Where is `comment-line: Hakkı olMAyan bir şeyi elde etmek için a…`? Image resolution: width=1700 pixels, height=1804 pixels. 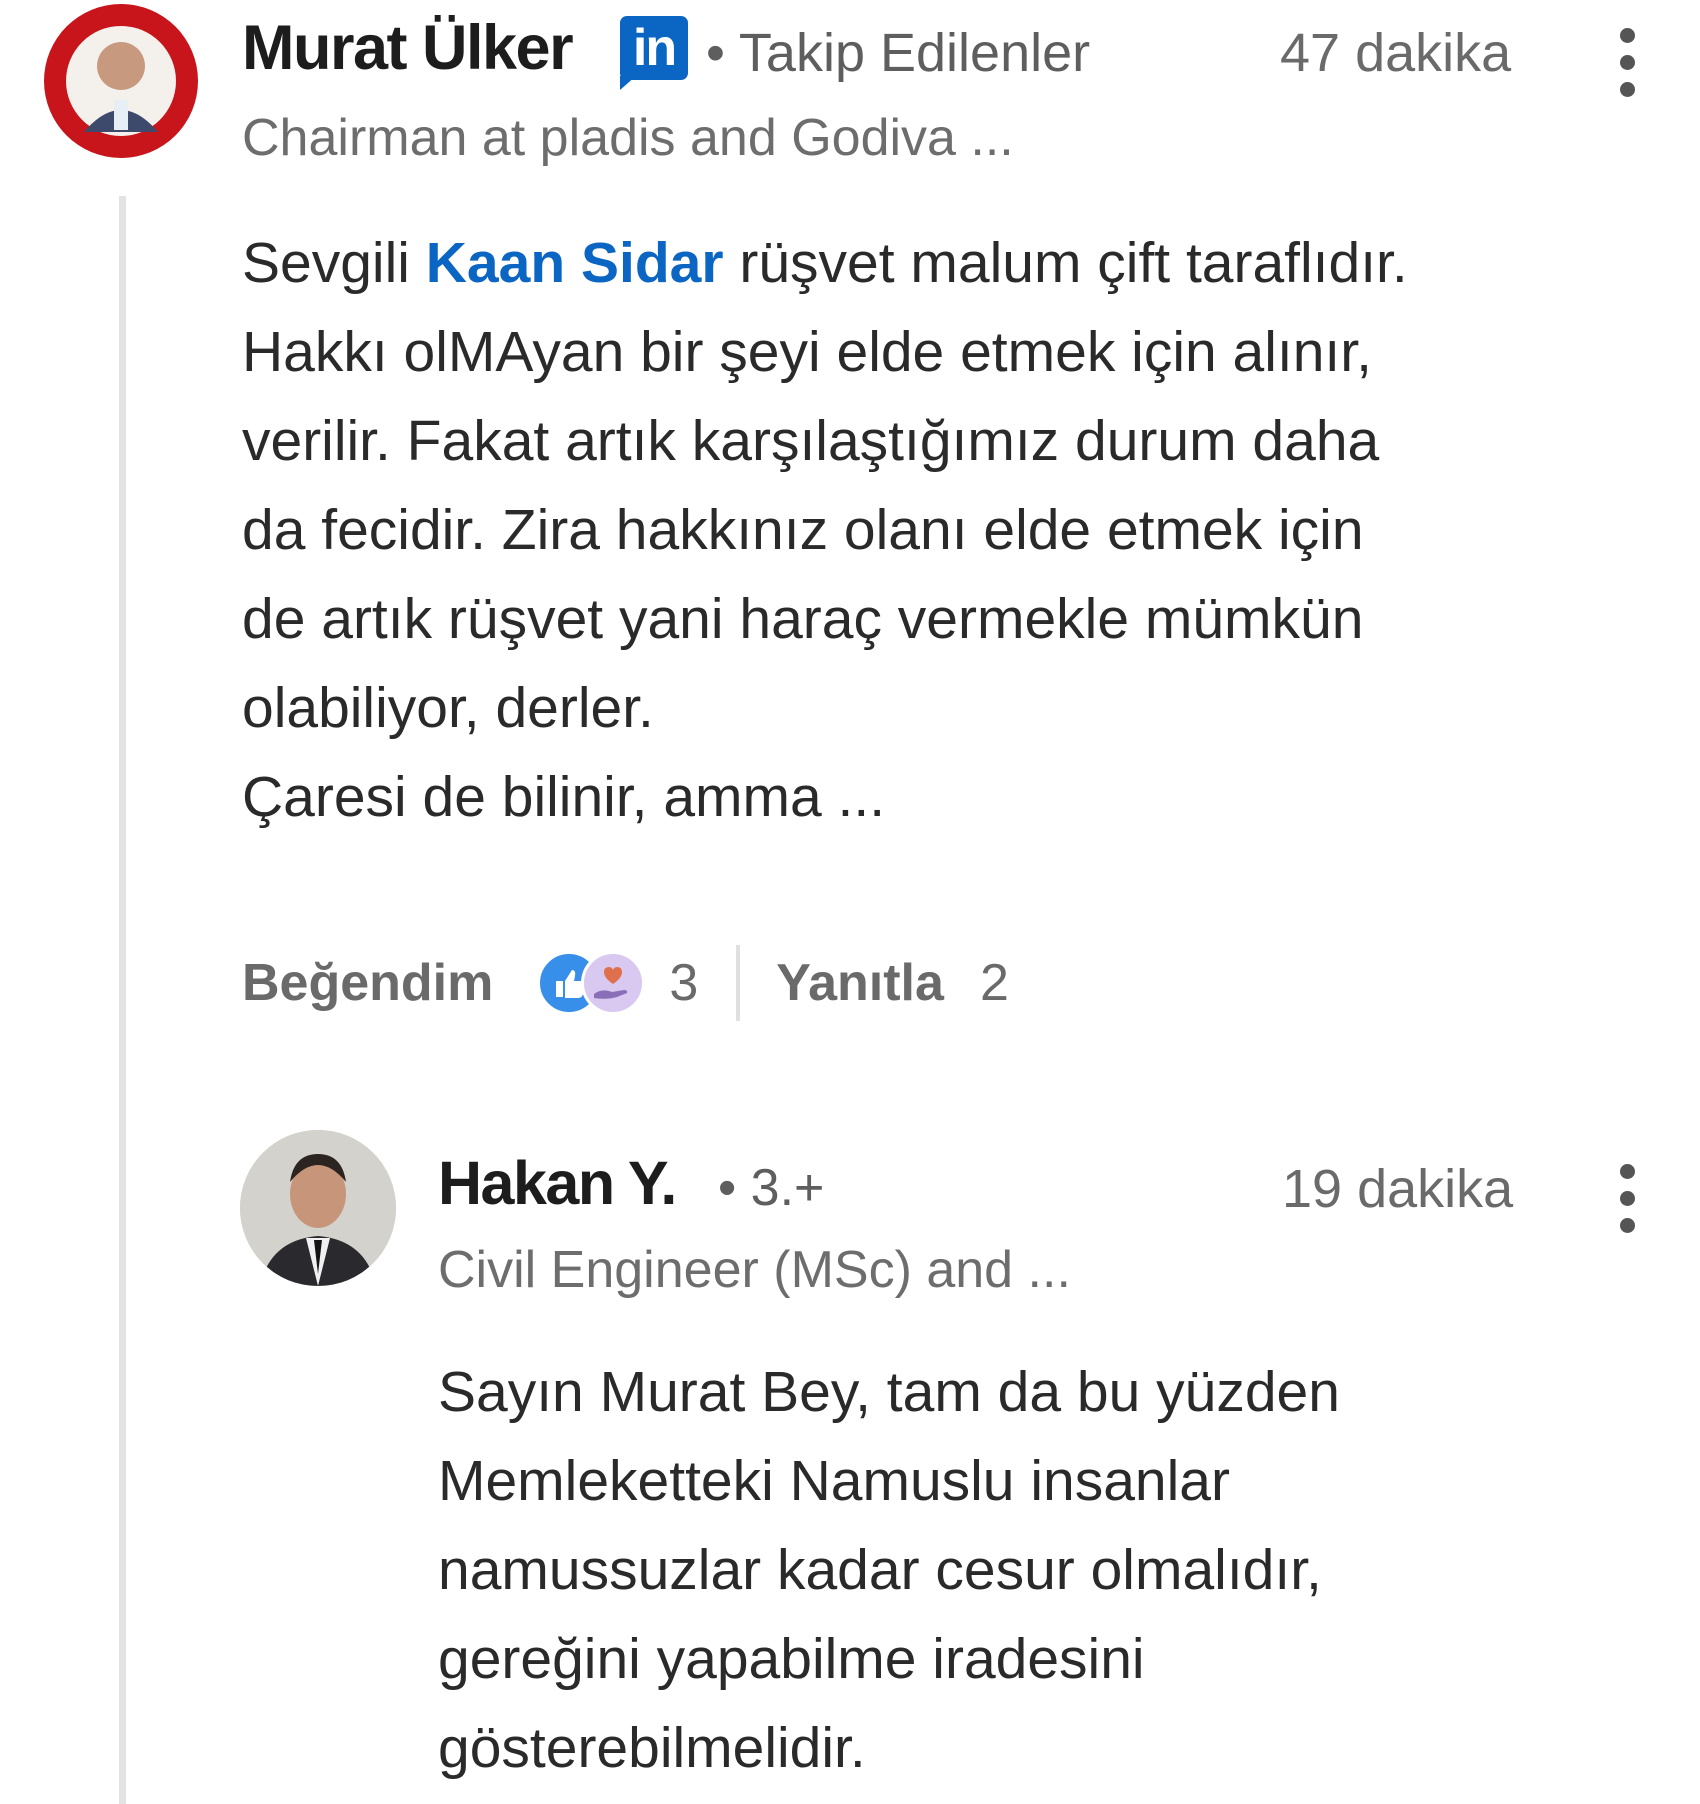
comment-line: Hakkı olMAyan bir şeyi elde etmek için a… is located at coordinates (807, 352).